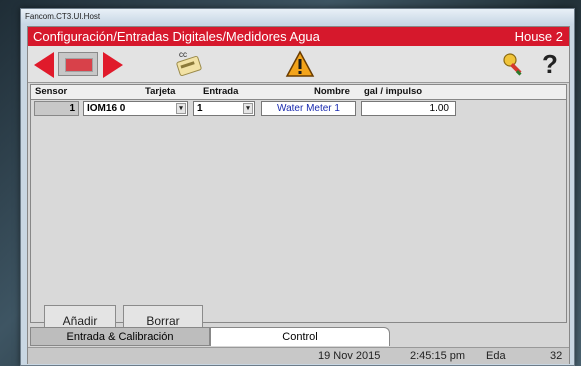 The image size is (581, 366). I want to click on warning-icon, so click(300, 64).